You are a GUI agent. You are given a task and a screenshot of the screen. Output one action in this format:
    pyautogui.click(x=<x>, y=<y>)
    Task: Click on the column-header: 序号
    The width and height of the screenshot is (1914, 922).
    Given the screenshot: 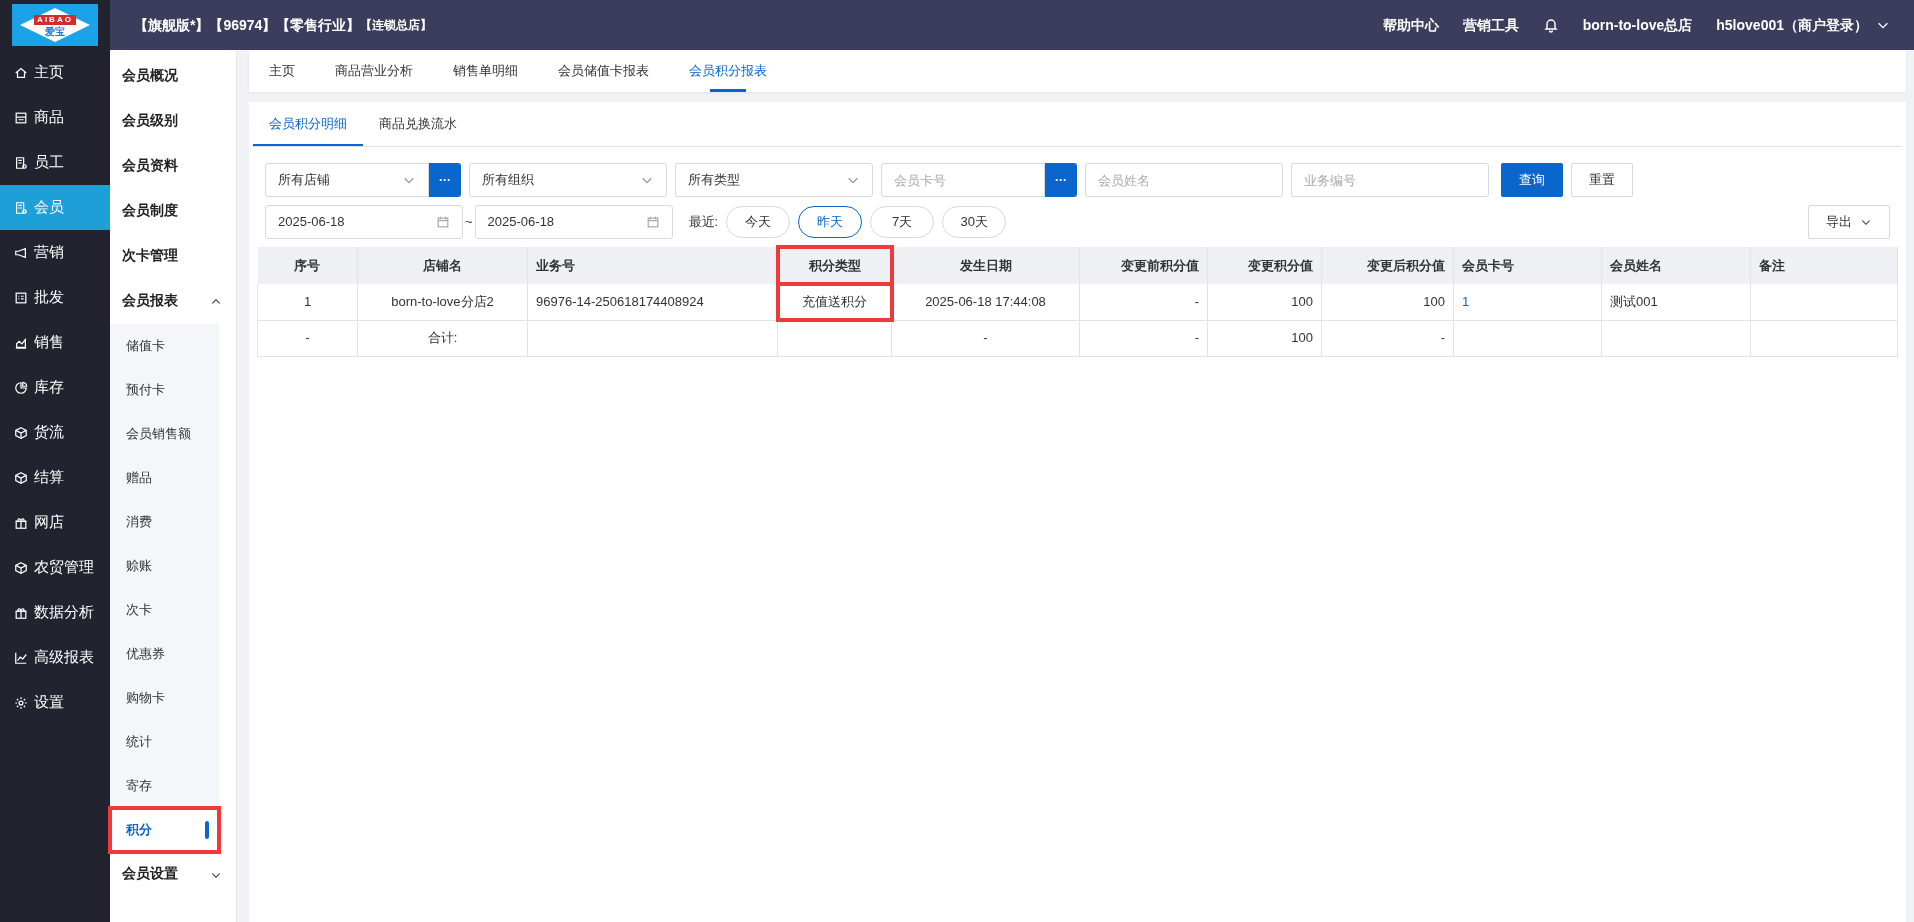 What is the action you would take?
    pyautogui.click(x=307, y=265)
    